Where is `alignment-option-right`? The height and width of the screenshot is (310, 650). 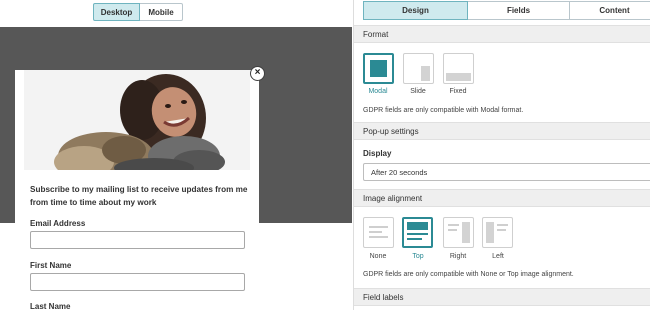 alignment-option-right is located at coordinates (458, 232).